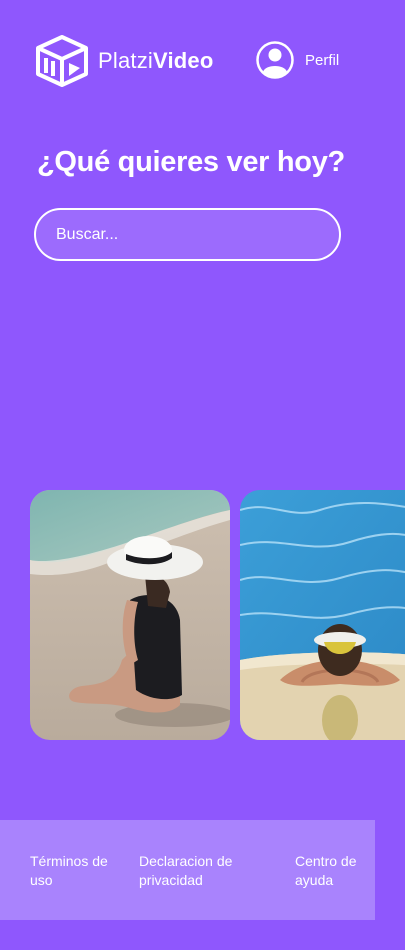 The image size is (405, 950). Describe the element at coordinates (62, 61) in the screenshot. I see `cube-play-icon` at that location.